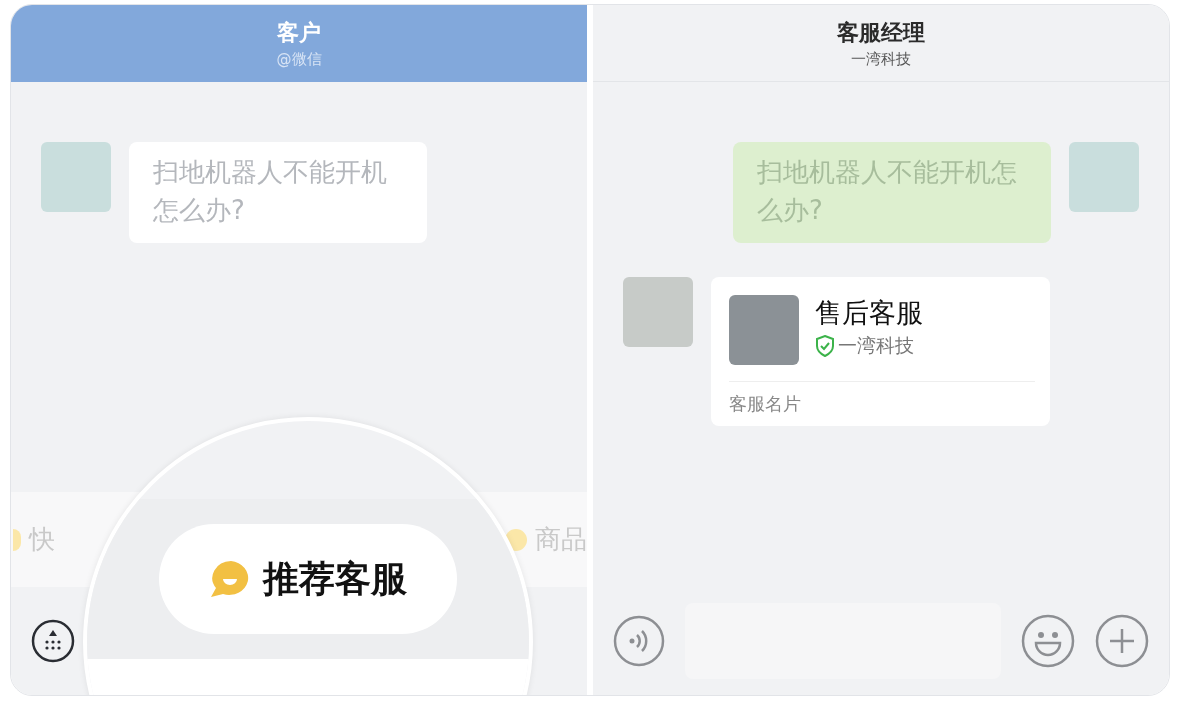  I want to click on voice-icon, so click(639, 641).